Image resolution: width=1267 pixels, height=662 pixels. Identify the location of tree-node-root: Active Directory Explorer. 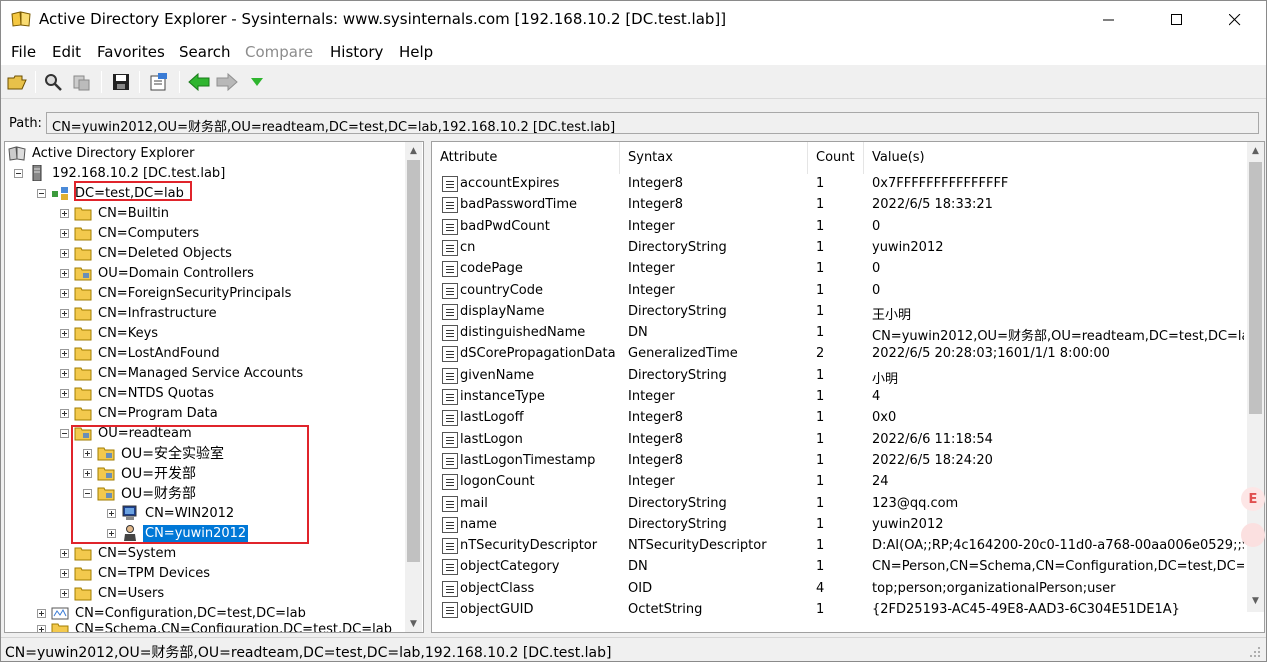
(102, 153).